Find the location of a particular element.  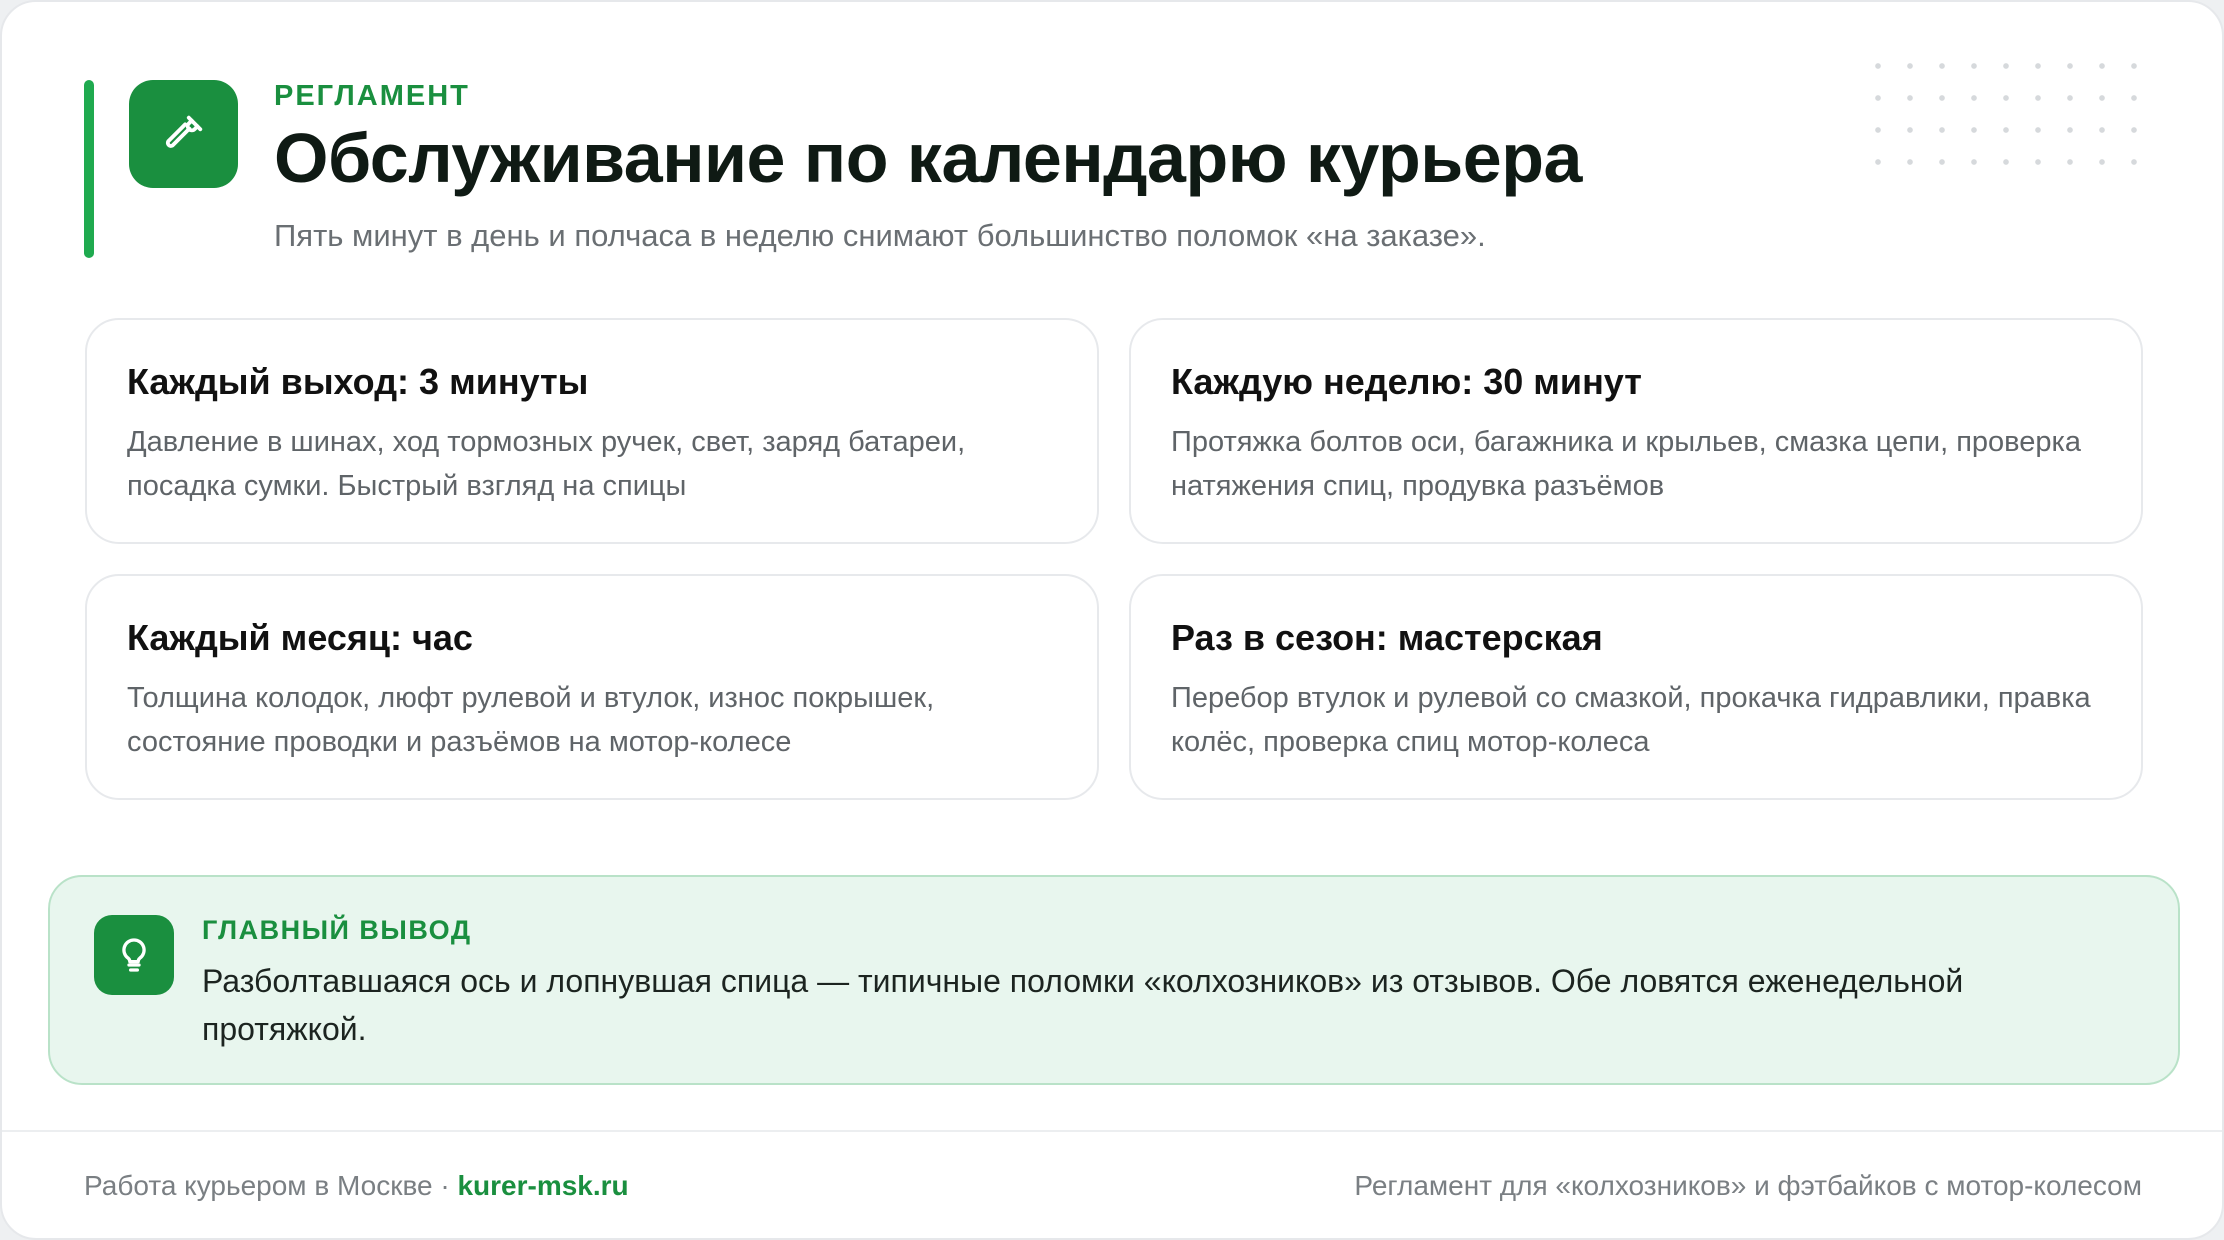

accent-bar is located at coordinates (89, 169).